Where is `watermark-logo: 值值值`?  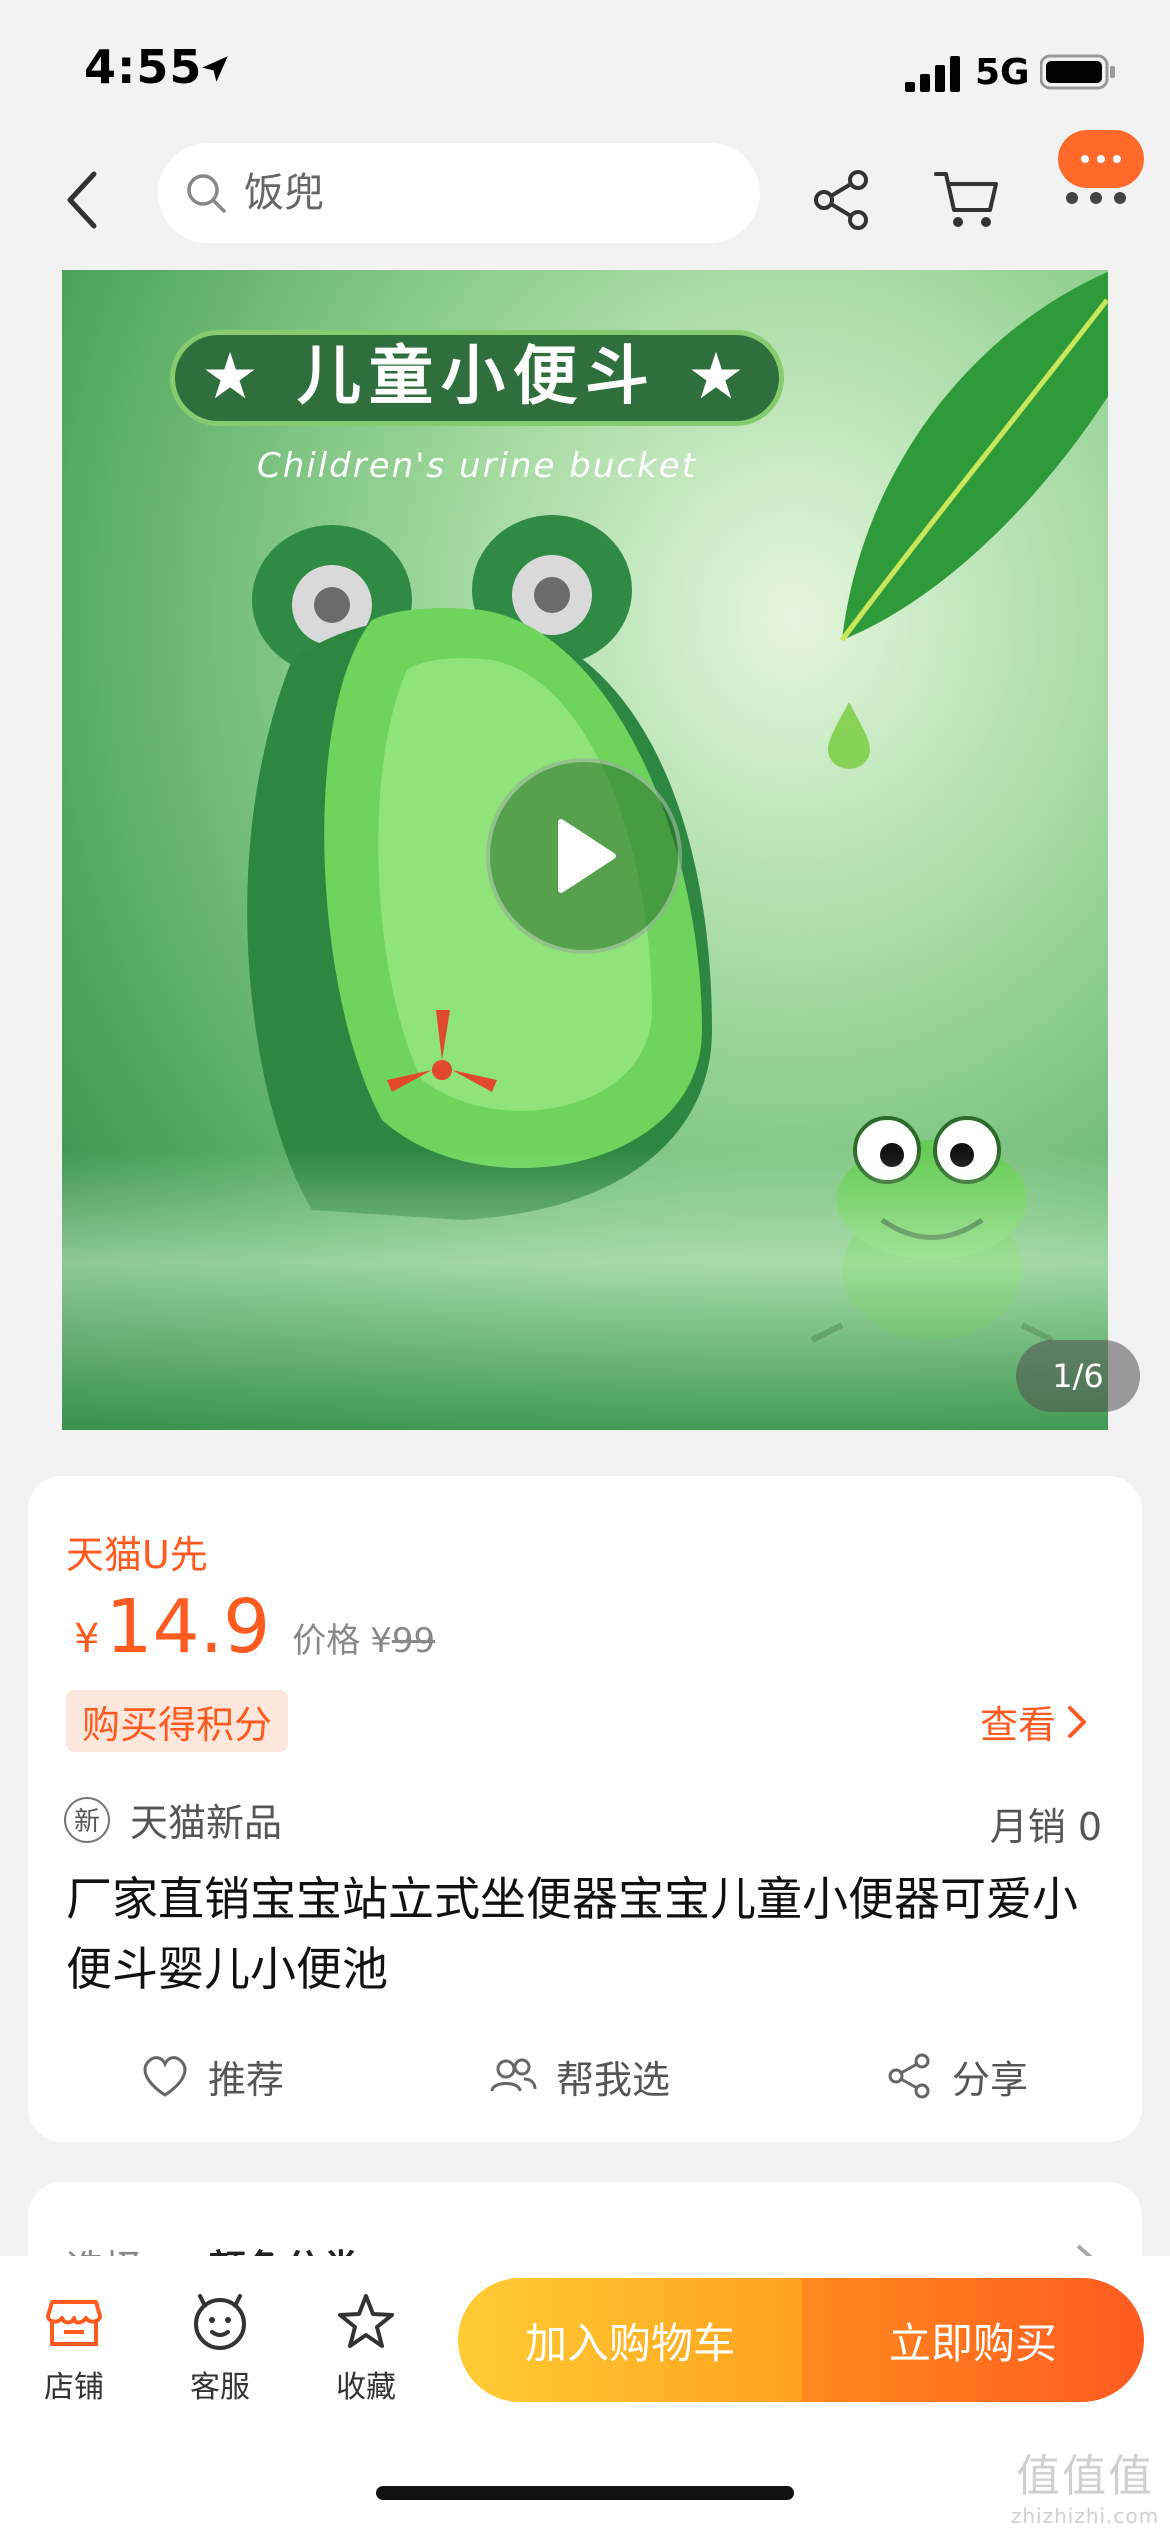 watermark-logo: 值值值 is located at coordinates (1085, 2476).